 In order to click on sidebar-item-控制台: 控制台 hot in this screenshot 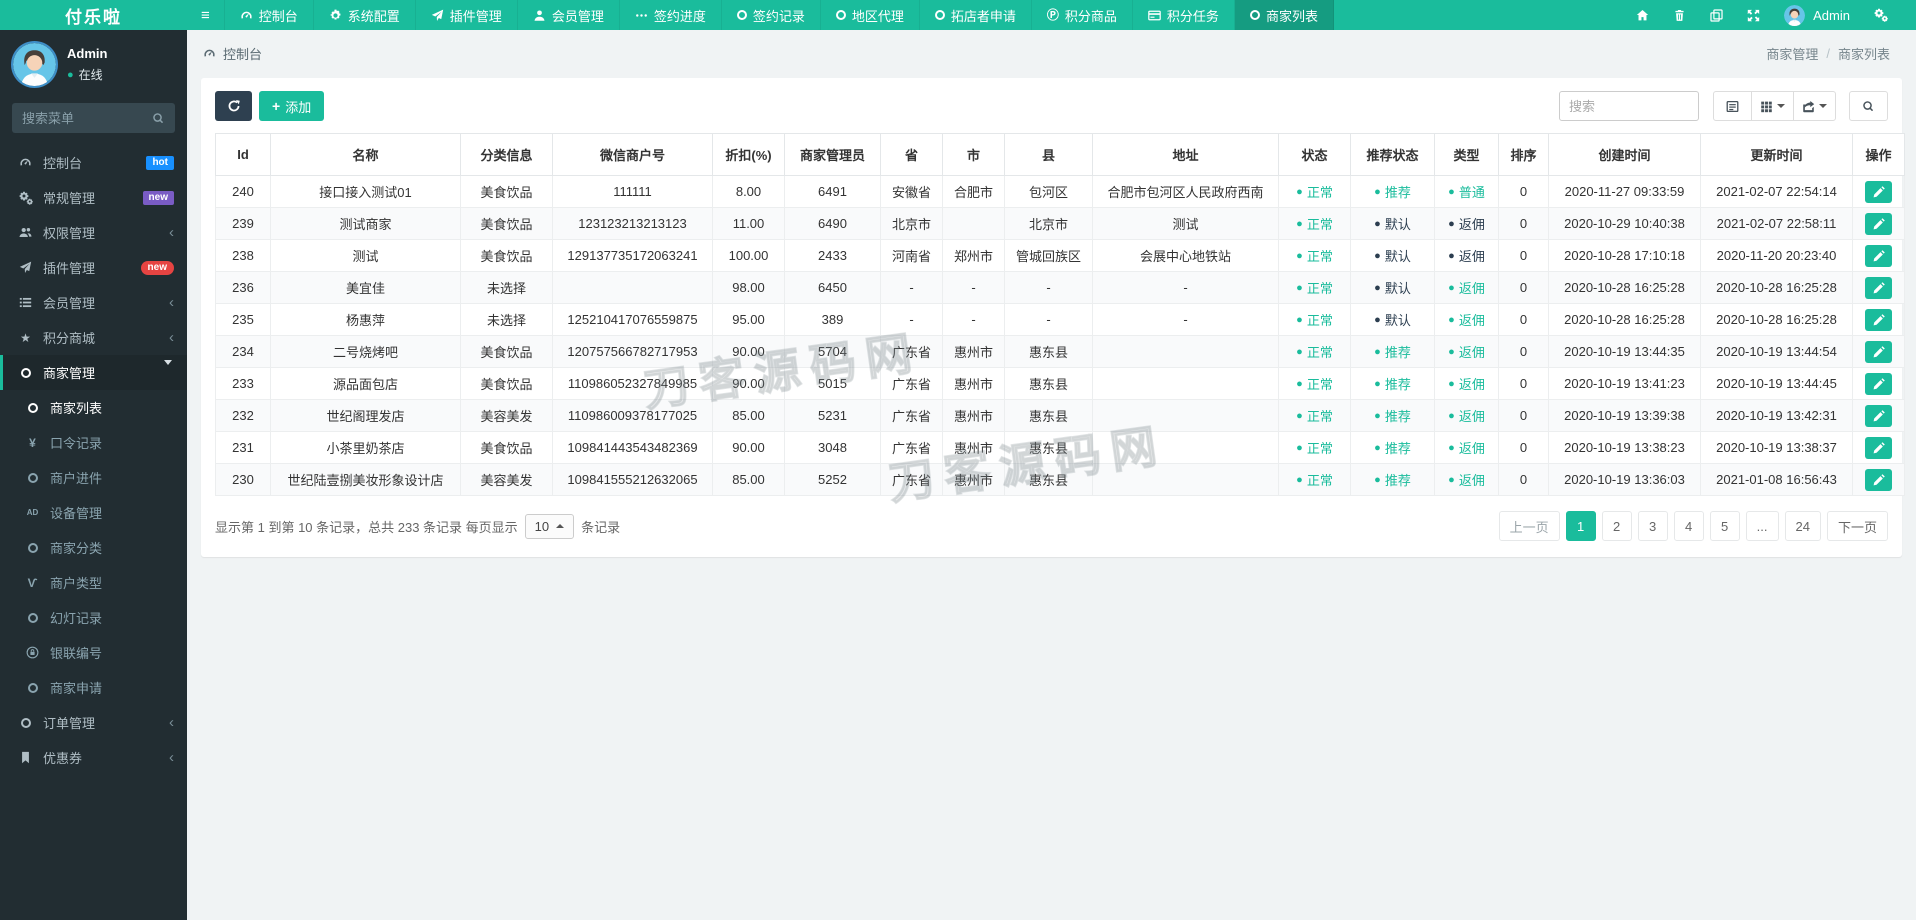, I will do `click(93, 162)`.